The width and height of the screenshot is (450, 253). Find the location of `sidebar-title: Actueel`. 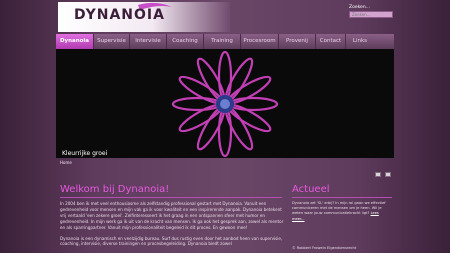

sidebar-title: Actueel is located at coordinates (311, 189).